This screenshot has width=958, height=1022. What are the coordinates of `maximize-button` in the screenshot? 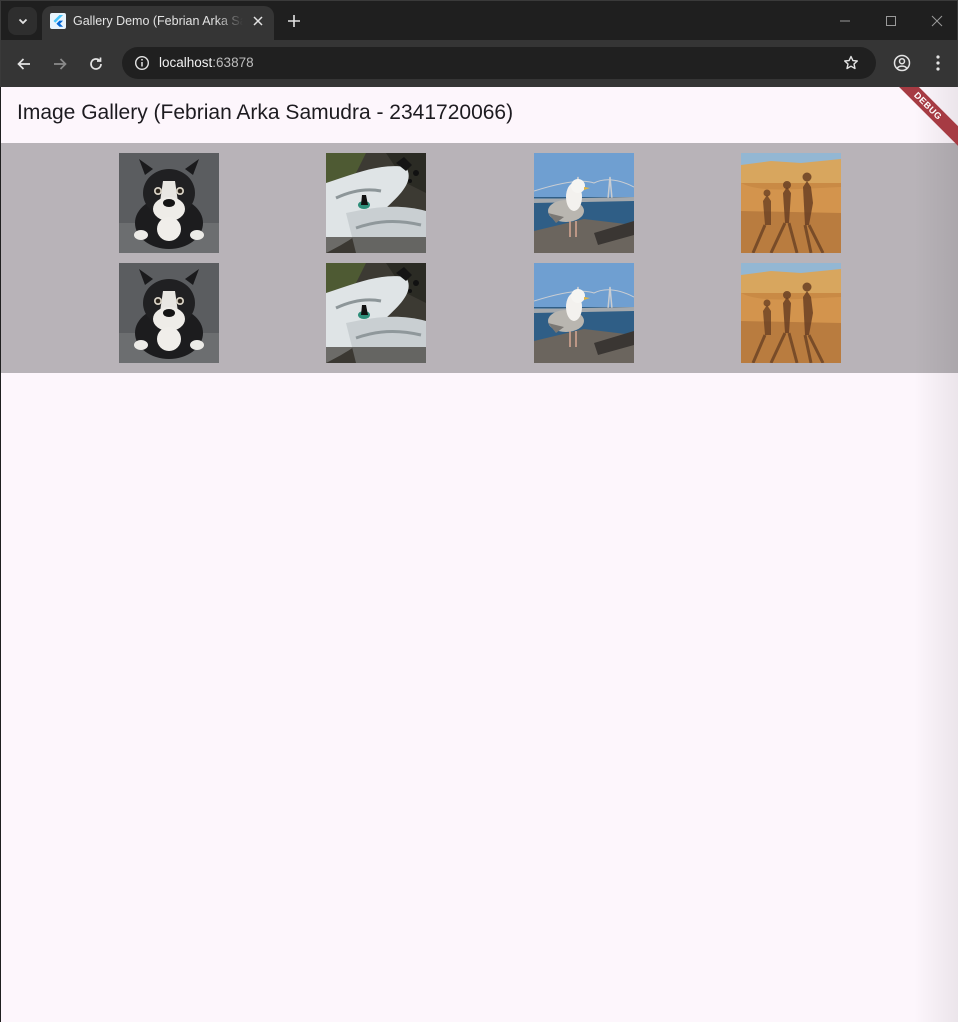 It's located at (891, 21).